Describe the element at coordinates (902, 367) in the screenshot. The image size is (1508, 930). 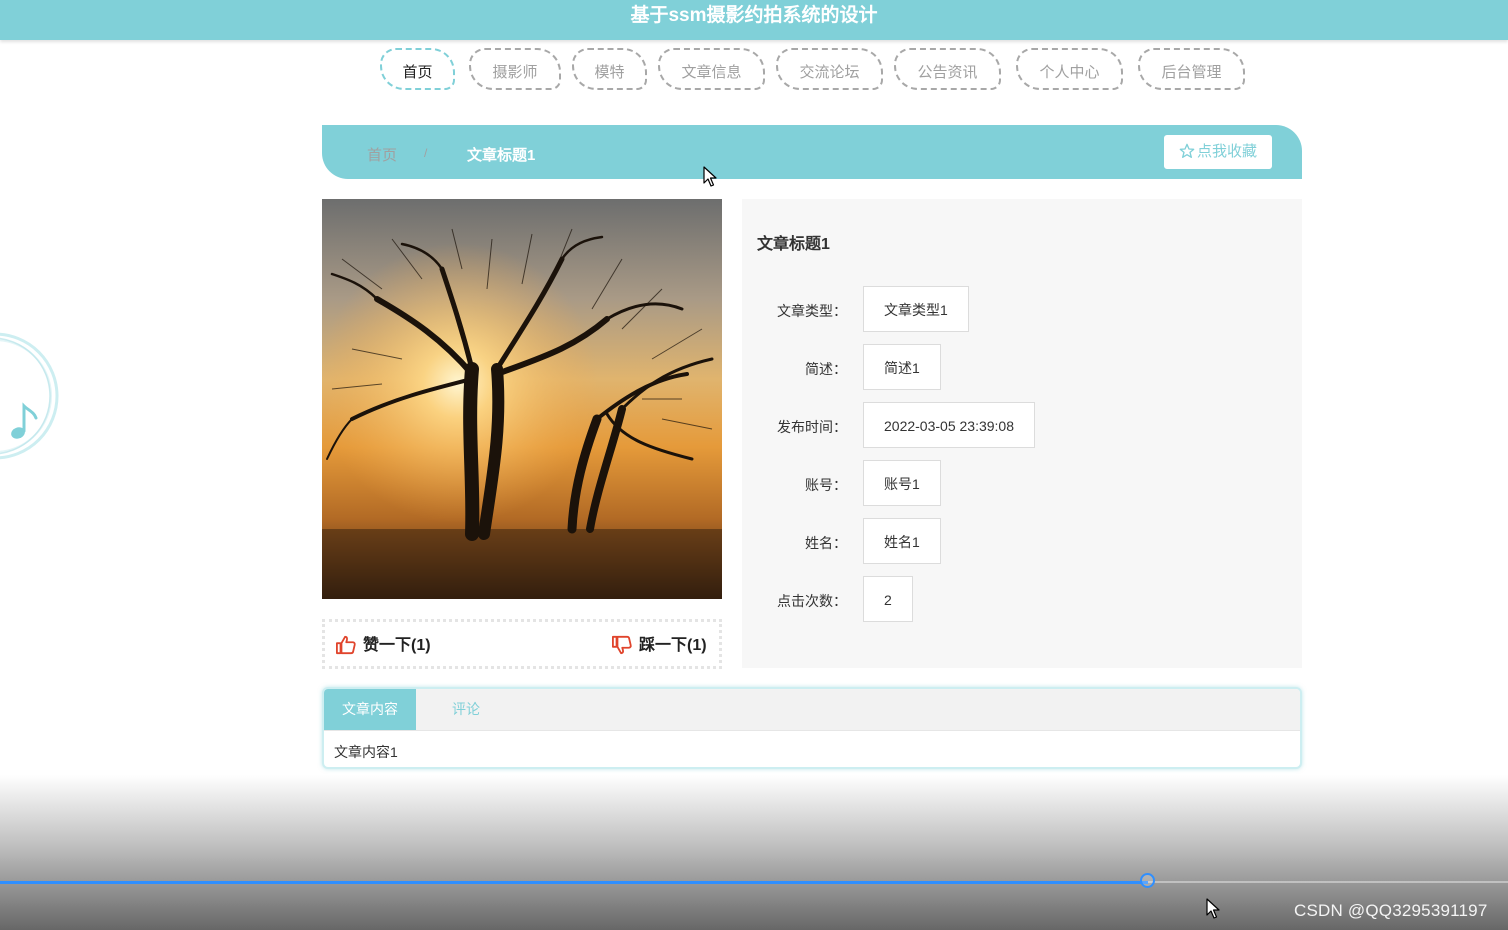
I see `field-value: 简述1` at that location.